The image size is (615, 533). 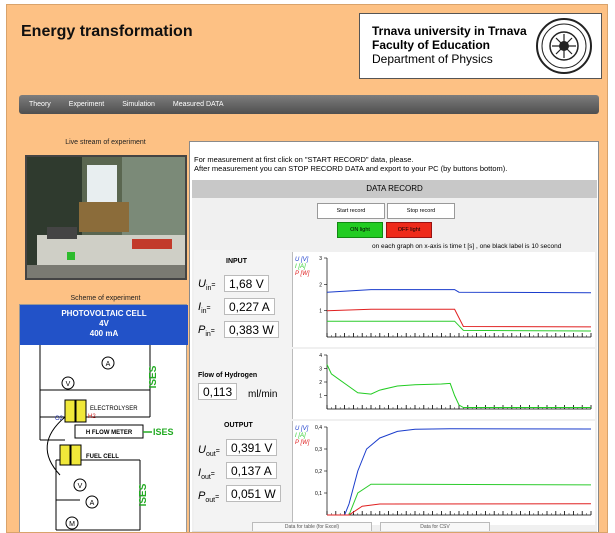 What do you see at coordinates (432, 59) in the screenshot?
I see `department-name: Department of Physics` at bounding box center [432, 59].